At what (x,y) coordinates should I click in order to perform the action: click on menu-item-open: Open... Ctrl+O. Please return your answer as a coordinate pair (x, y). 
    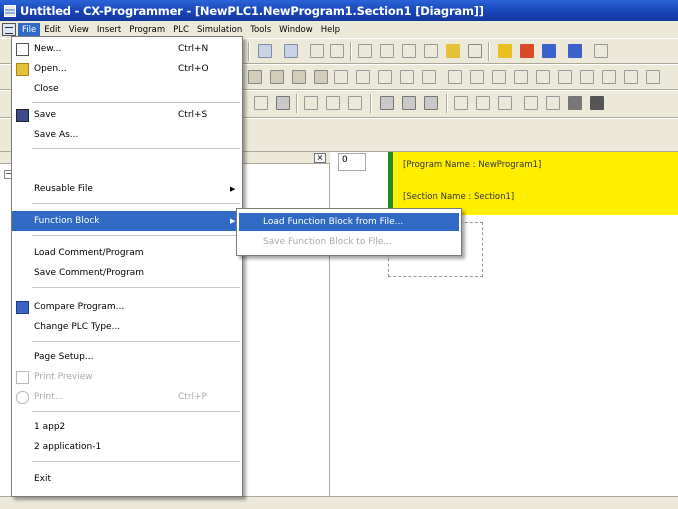
    Looking at the image, I should click on (127, 69).